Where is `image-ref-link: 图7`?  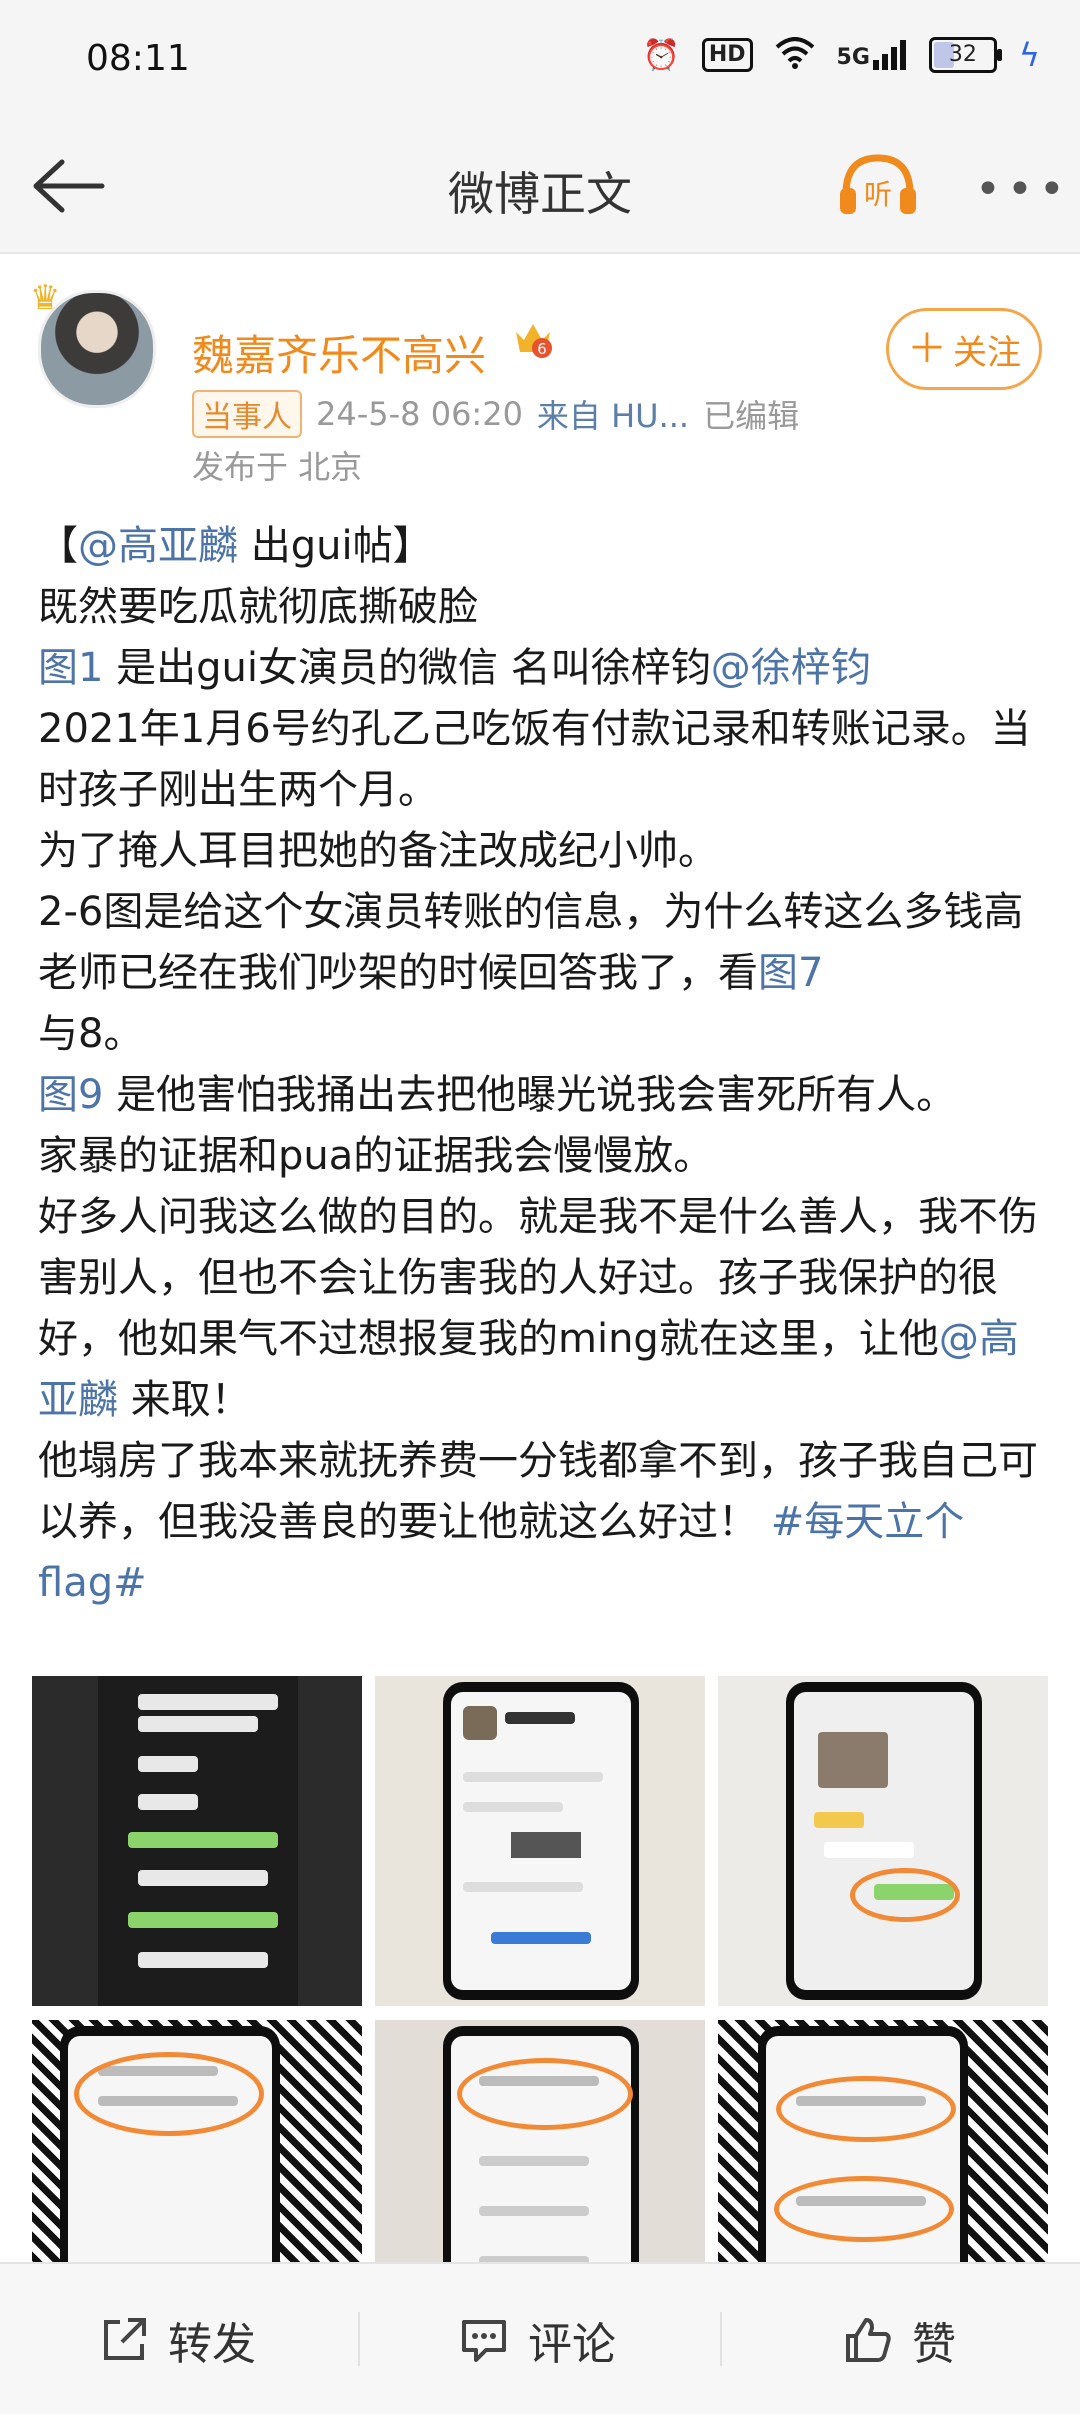 image-ref-link: 图7 is located at coordinates (790, 973).